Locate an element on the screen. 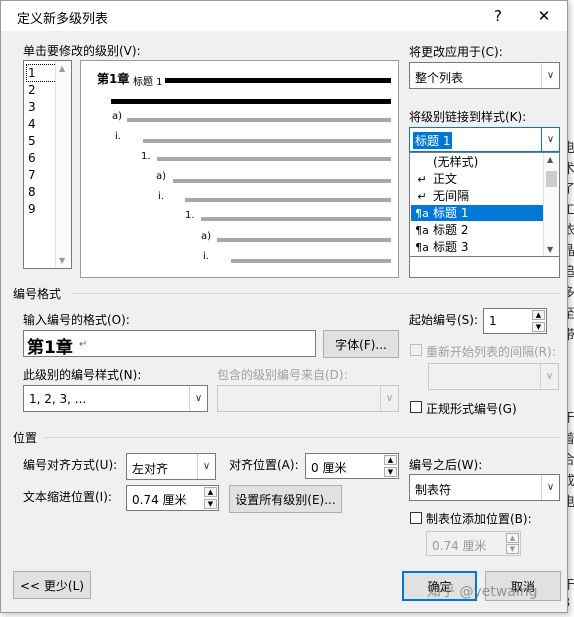 This screenshot has width=574, height=617. linked-style-icon: ¶a is located at coordinates (422, 230).